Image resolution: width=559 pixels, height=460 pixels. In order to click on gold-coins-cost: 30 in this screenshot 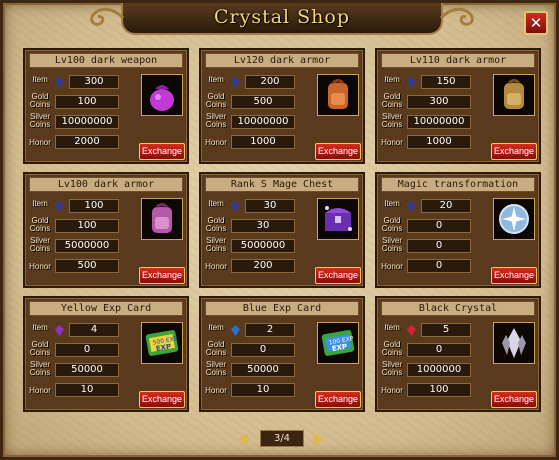, I will do `click(263, 226)`.